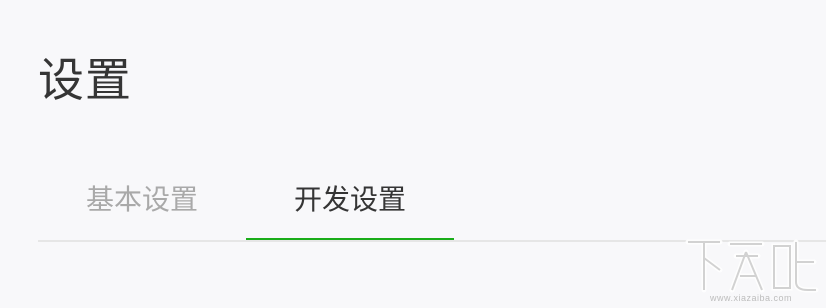 This screenshot has height=308, width=826. What do you see at coordinates (750, 298) in the screenshot?
I see `svg-text: www.xiazaiba.com` at bounding box center [750, 298].